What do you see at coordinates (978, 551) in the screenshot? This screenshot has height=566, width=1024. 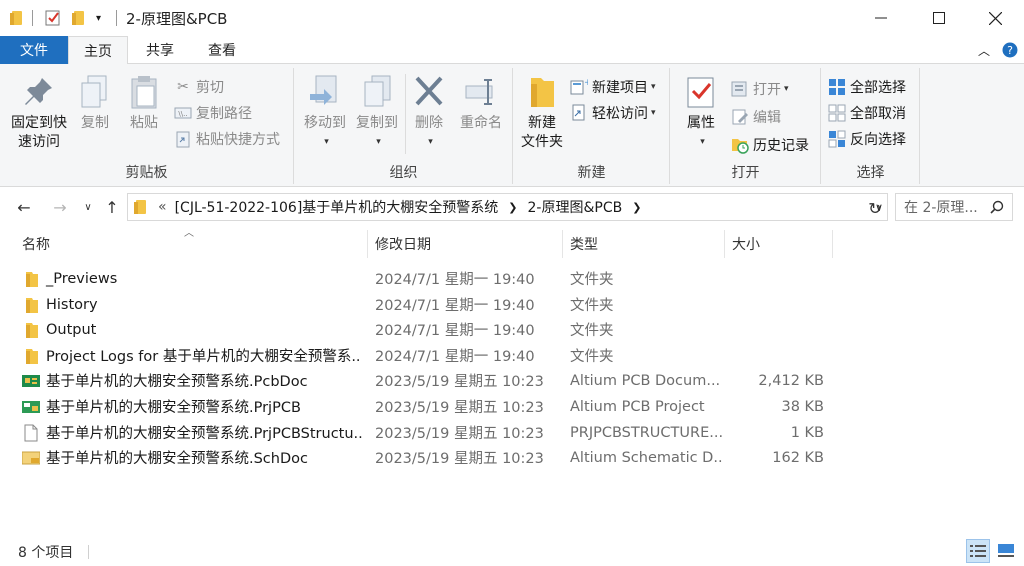 I see `details-view-button` at bounding box center [978, 551].